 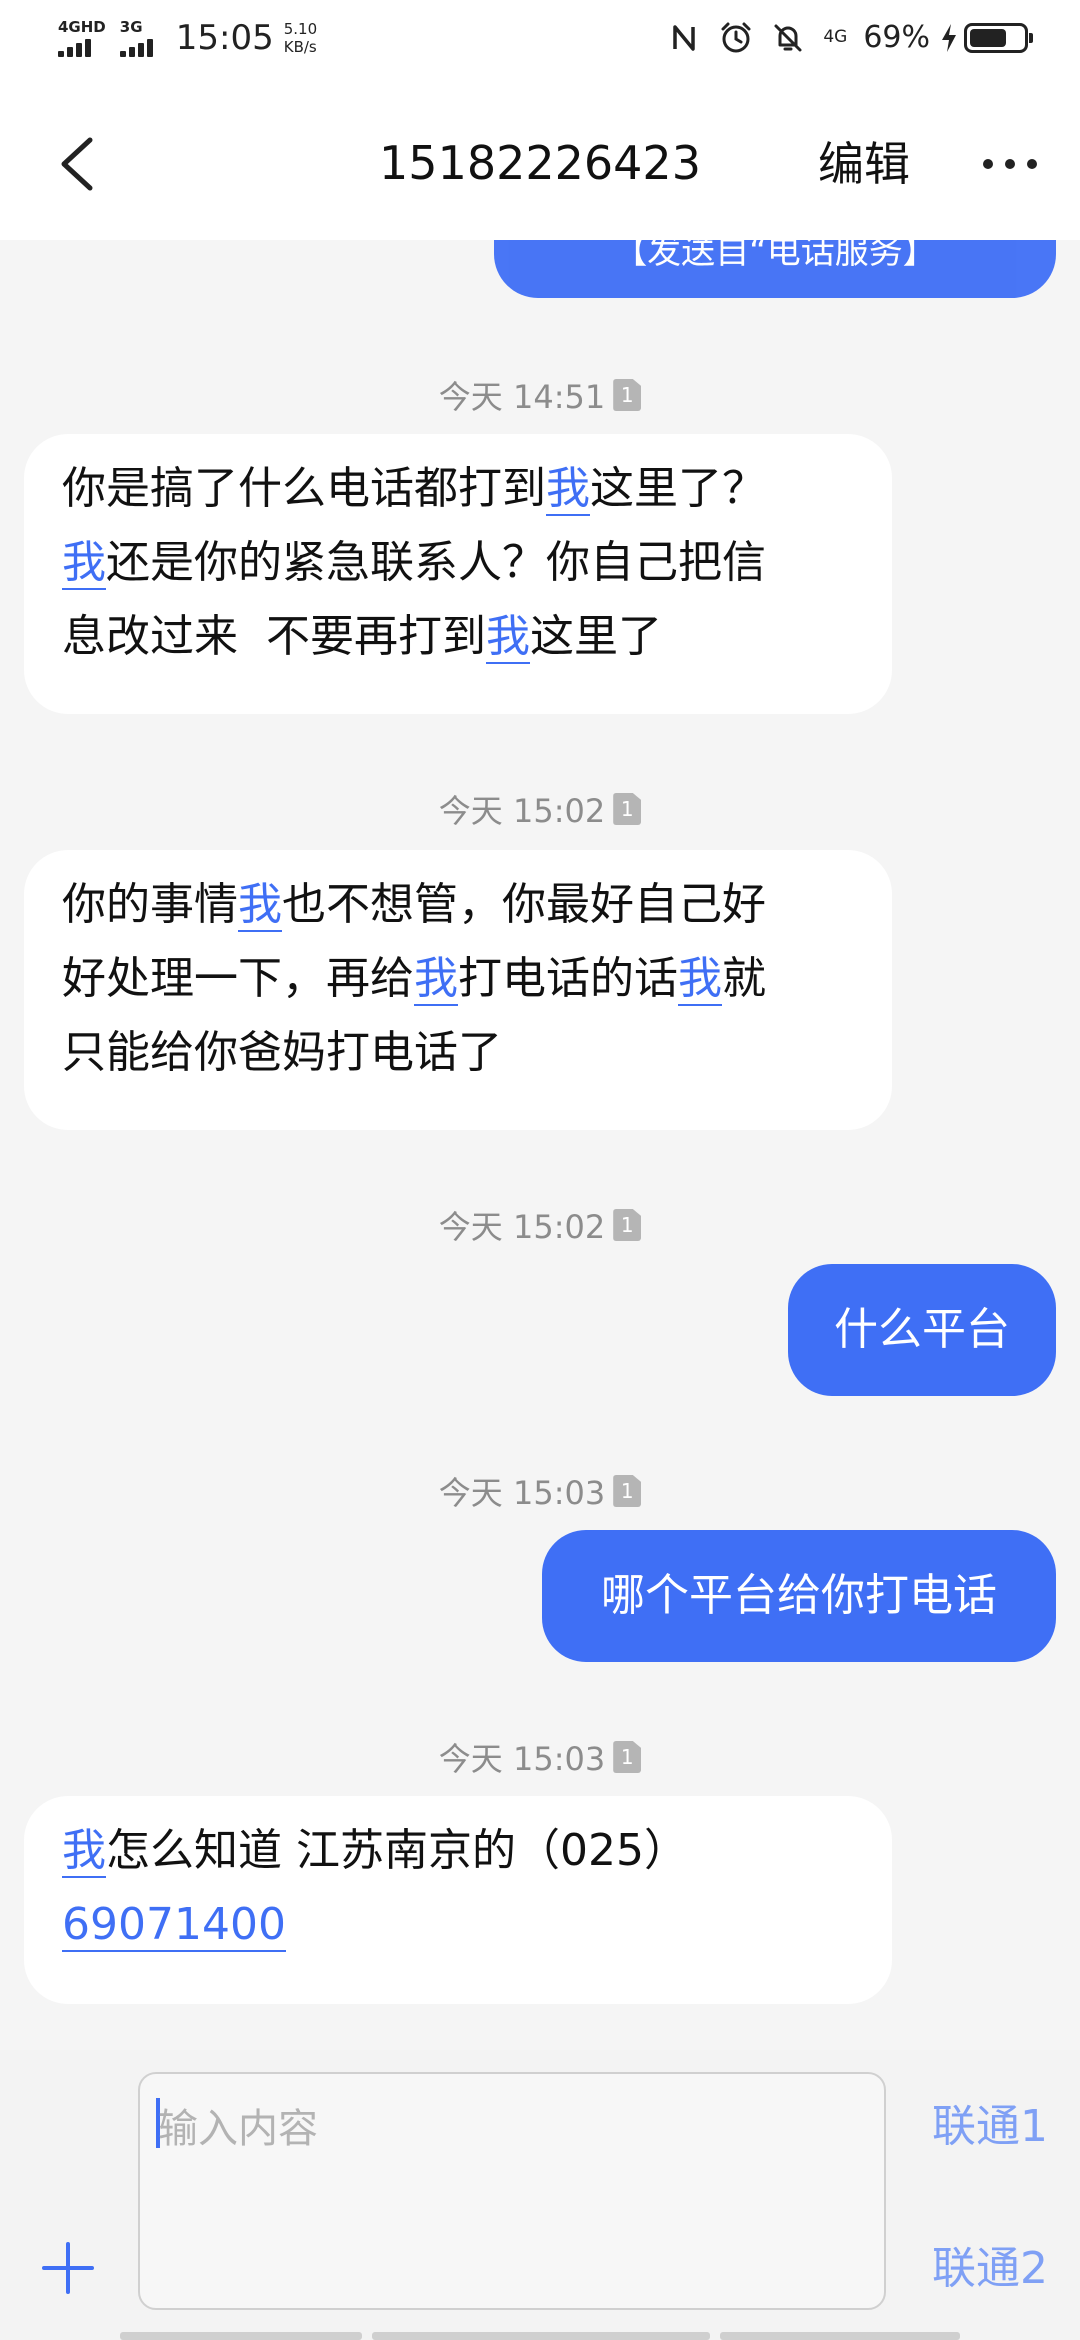 I want to click on message-timestamp: 今天 14:51 1, so click(x=540, y=395).